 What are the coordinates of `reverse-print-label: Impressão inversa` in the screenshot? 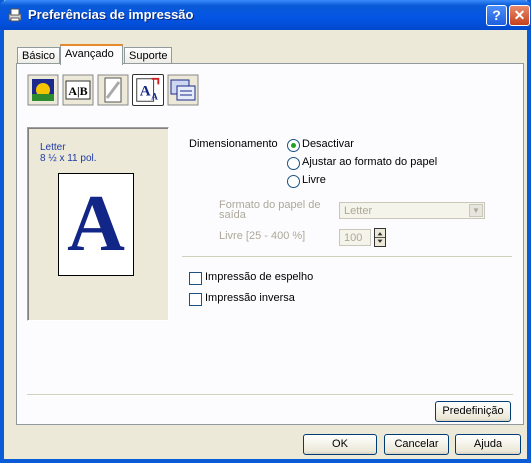 It's located at (250, 298).